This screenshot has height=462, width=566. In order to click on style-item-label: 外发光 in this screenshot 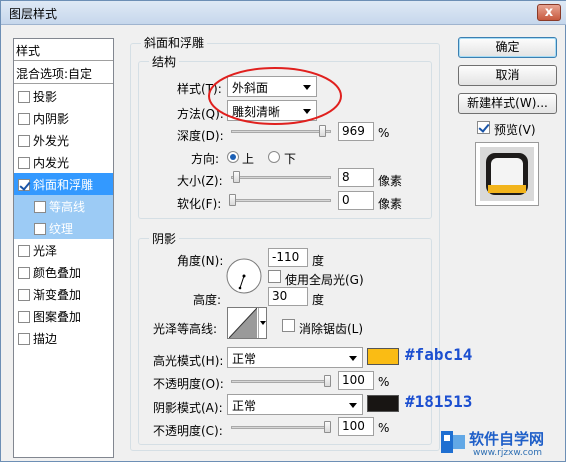, I will do `click(51, 141)`.